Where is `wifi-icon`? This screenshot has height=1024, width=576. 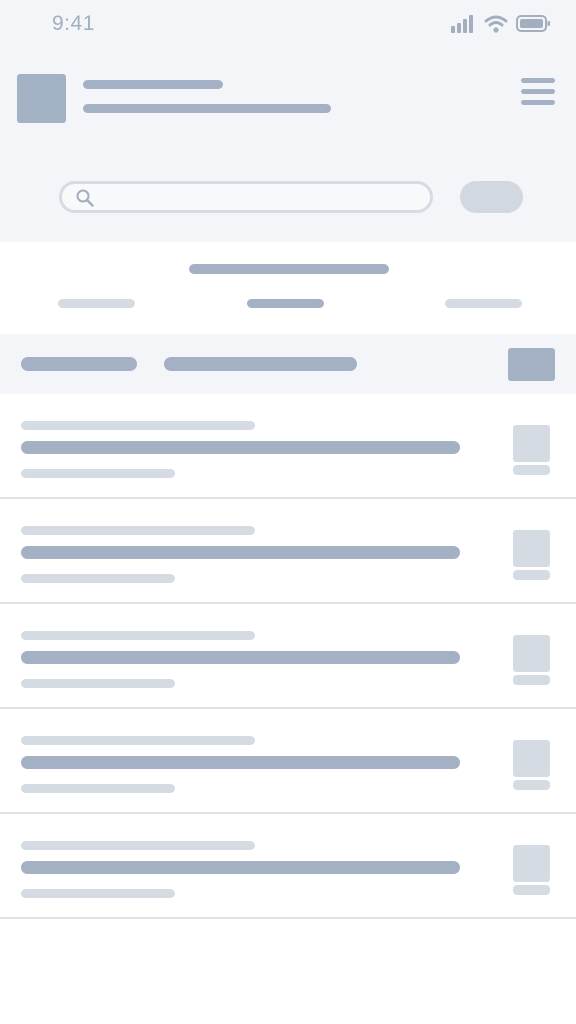 wifi-icon is located at coordinates (496, 24).